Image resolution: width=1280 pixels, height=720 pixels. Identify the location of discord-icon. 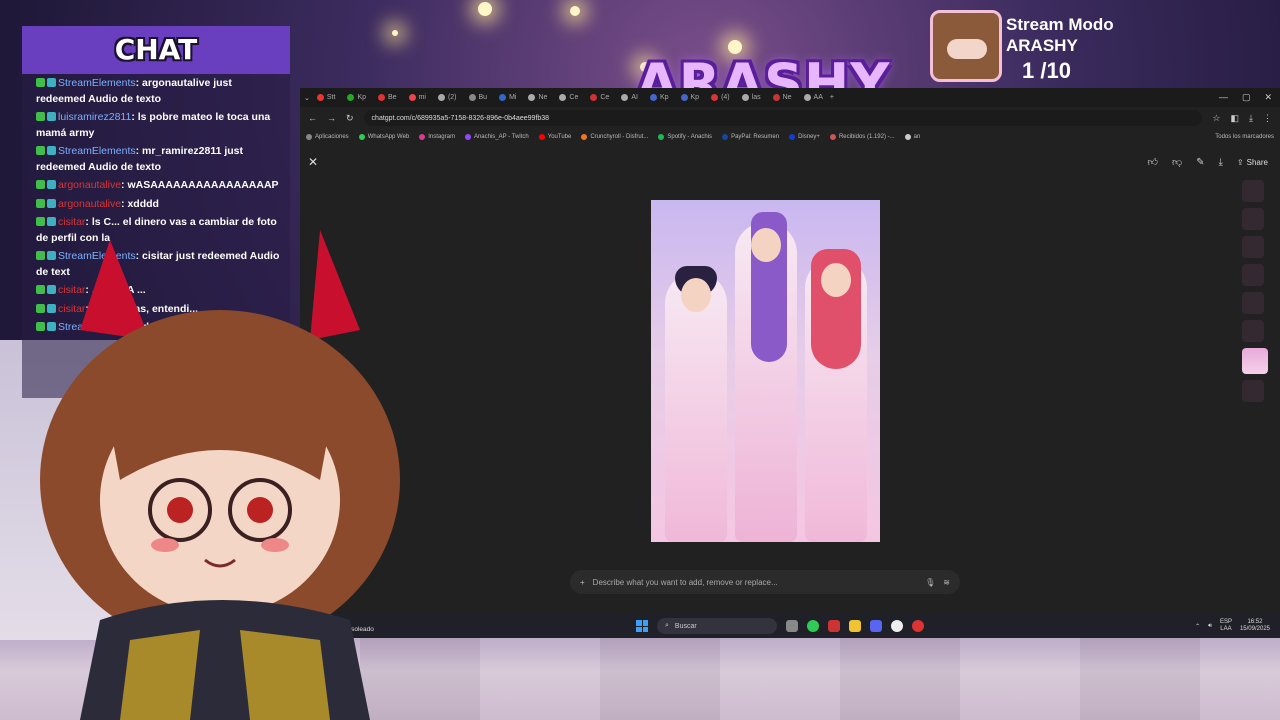
(876, 626).